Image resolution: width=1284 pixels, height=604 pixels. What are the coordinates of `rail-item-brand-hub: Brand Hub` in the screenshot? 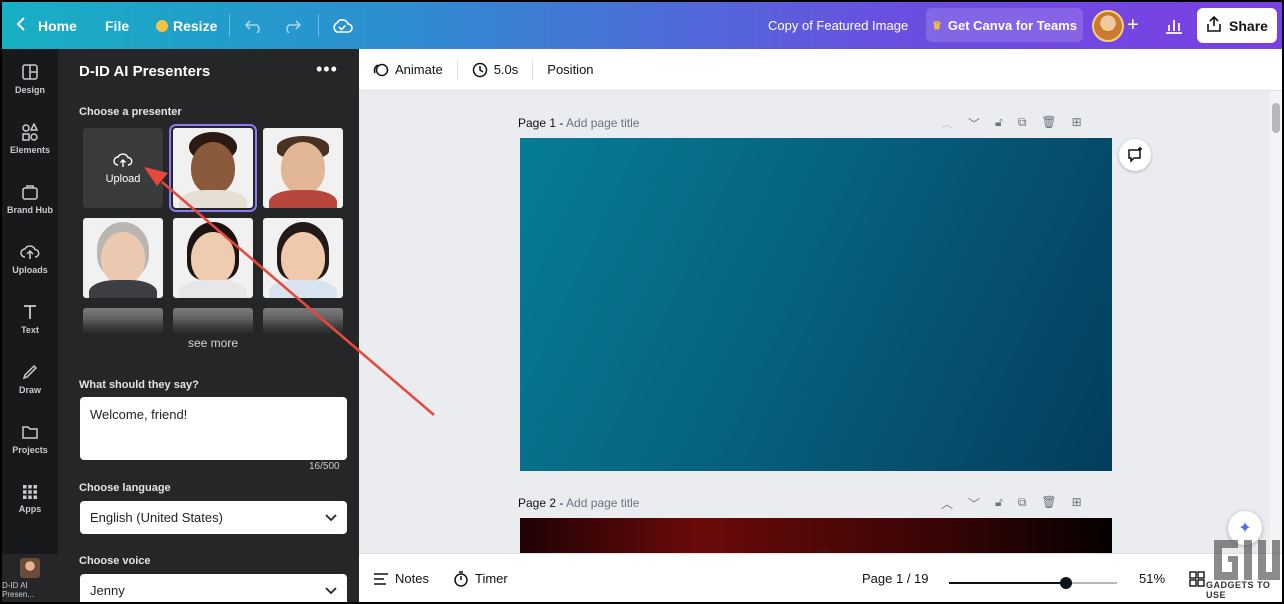 It's located at (30, 199).